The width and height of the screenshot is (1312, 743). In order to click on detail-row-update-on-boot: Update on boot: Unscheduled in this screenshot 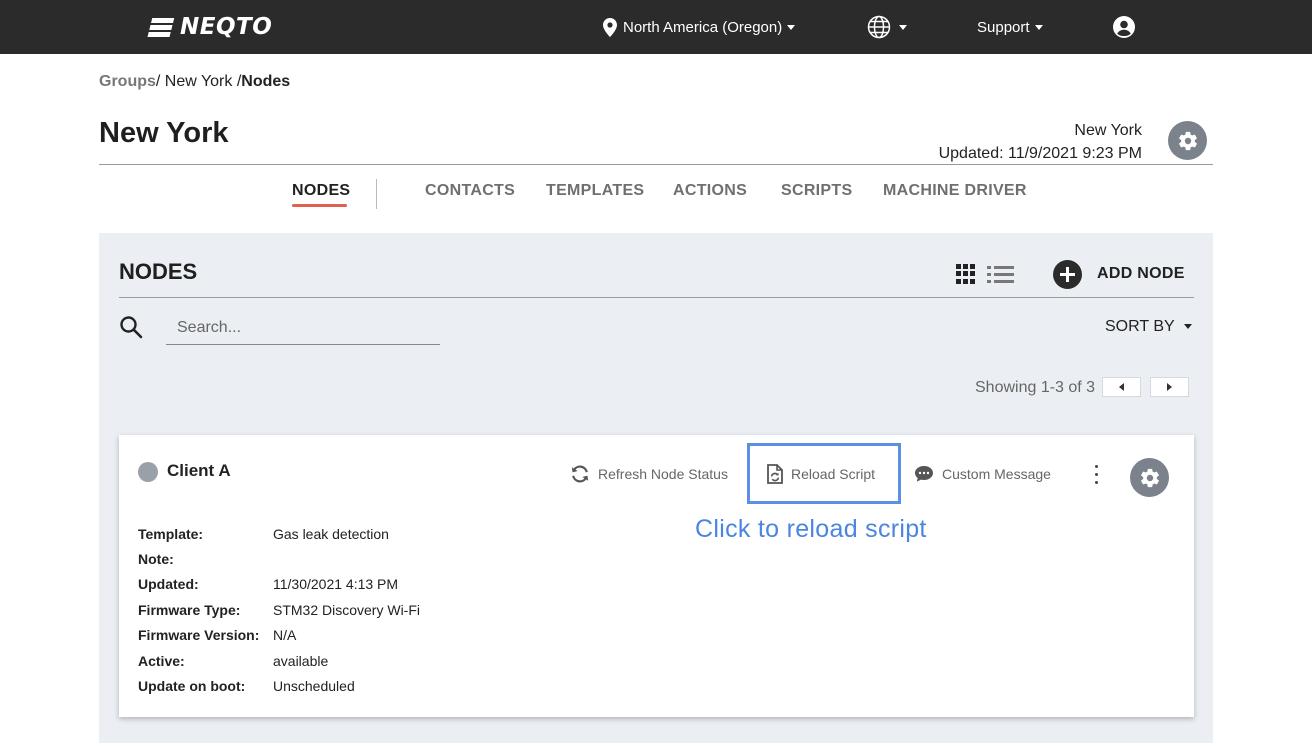, I will do `click(279, 685)`.